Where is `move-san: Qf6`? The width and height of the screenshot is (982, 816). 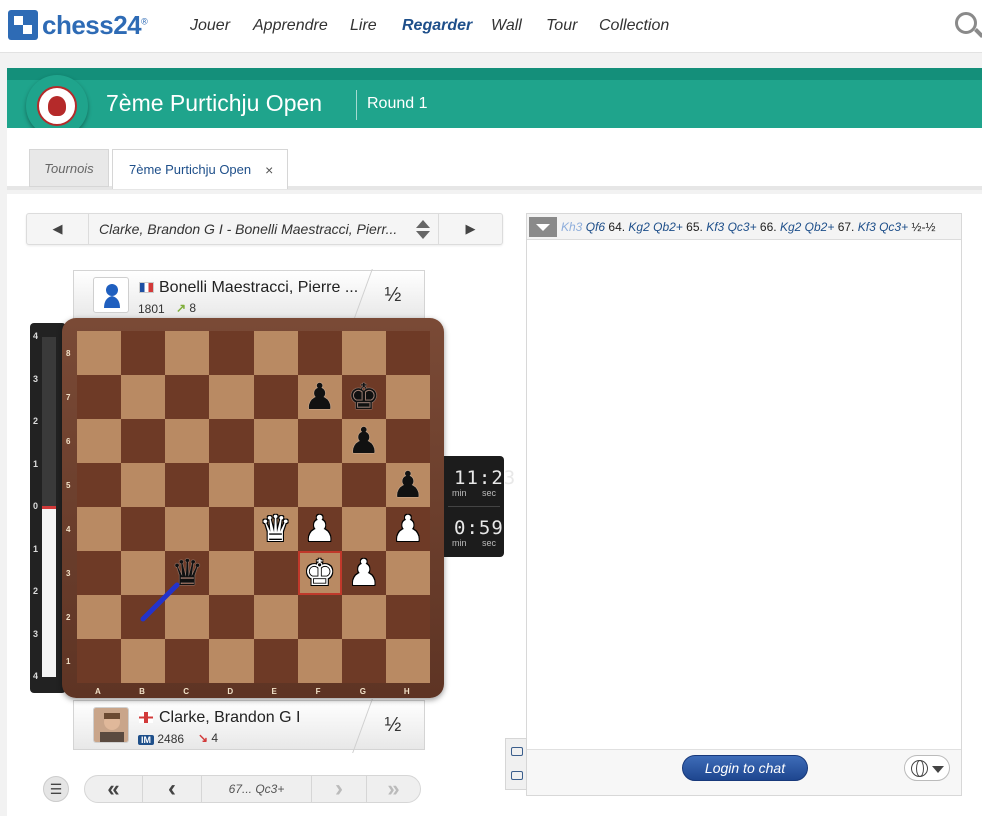 move-san: Qf6 is located at coordinates (595, 227).